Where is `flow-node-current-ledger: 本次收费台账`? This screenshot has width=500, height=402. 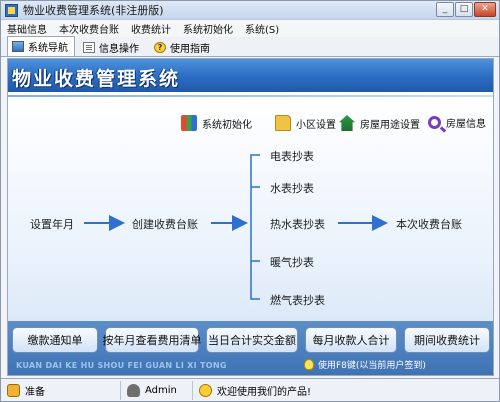 flow-node-current-ledger: 本次收费台账 is located at coordinates (429, 224).